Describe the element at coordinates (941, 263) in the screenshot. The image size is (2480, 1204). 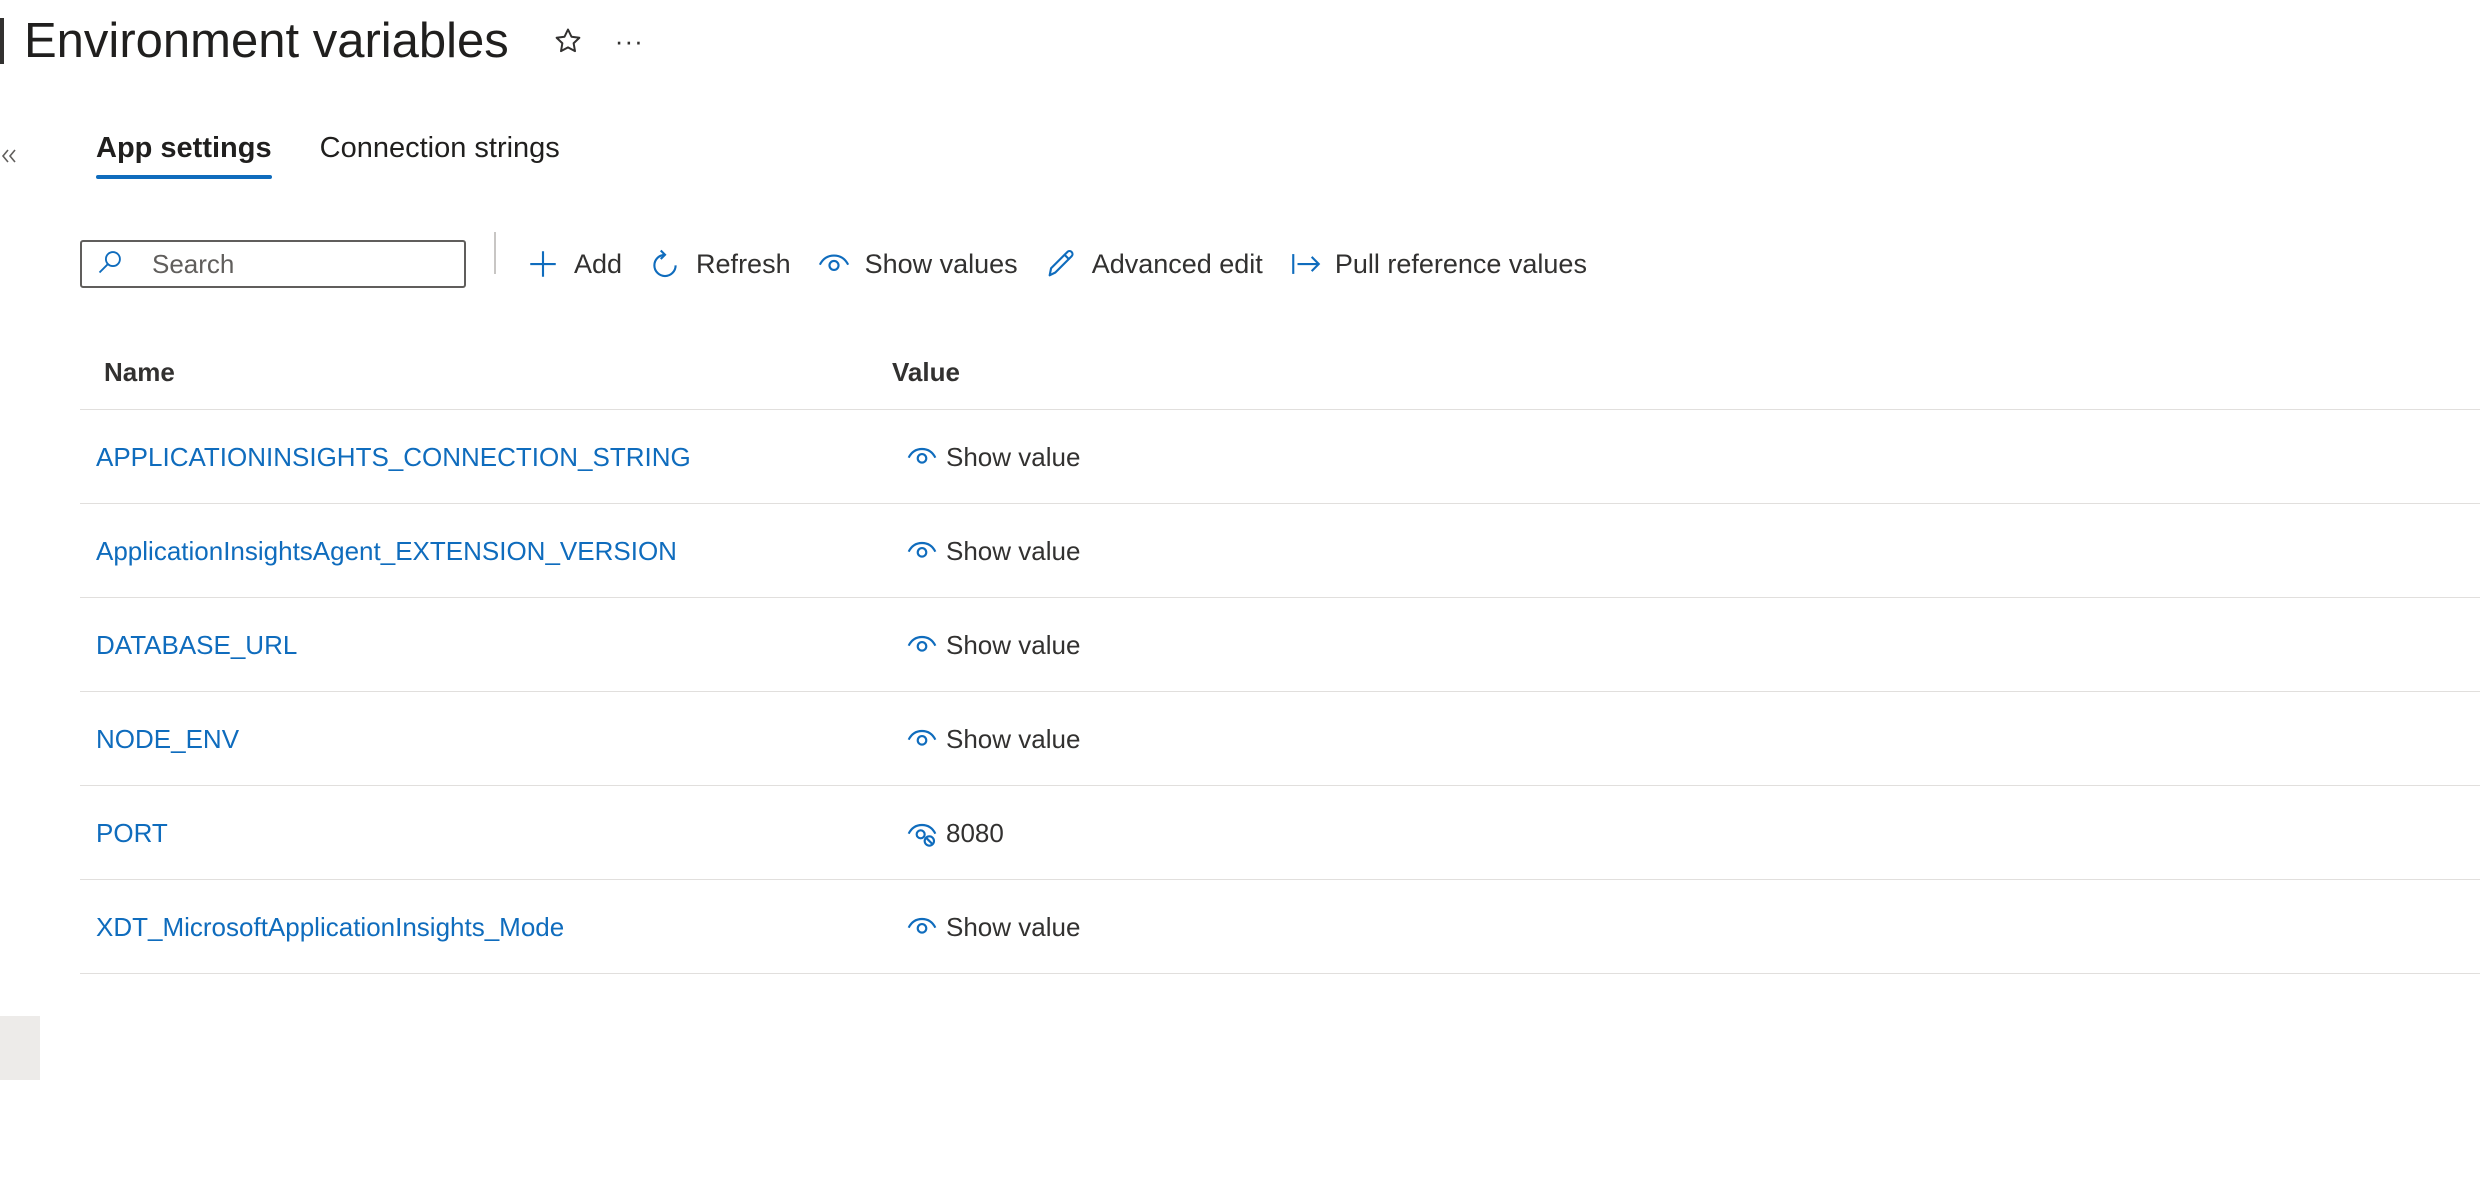
I see `show-values-button-label: Show values` at that location.